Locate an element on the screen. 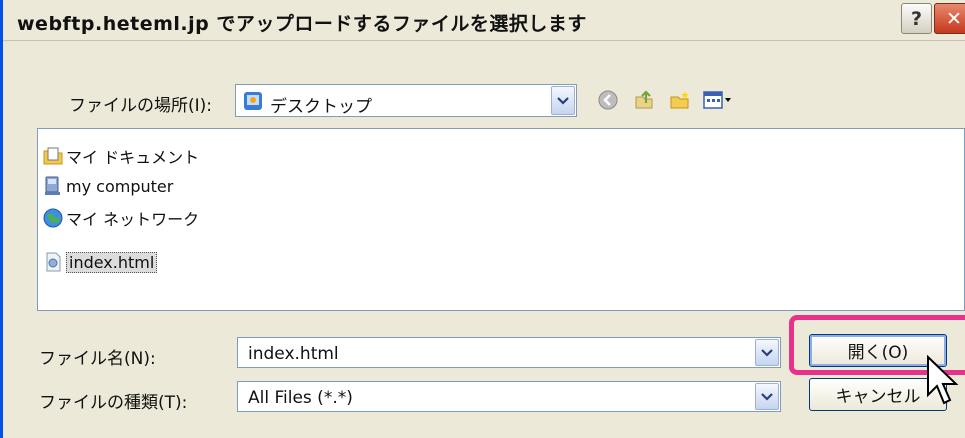 The width and height of the screenshot is (965, 438). filetype-label: ファイルの種類(T): is located at coordinates (113, 403).